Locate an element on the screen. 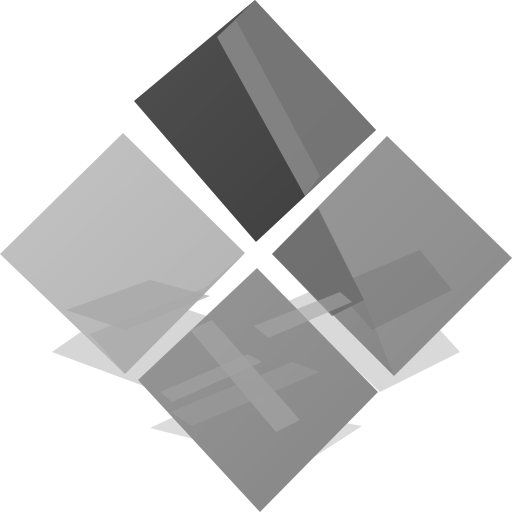  tile-gaps is located at coordinates (258, 255).